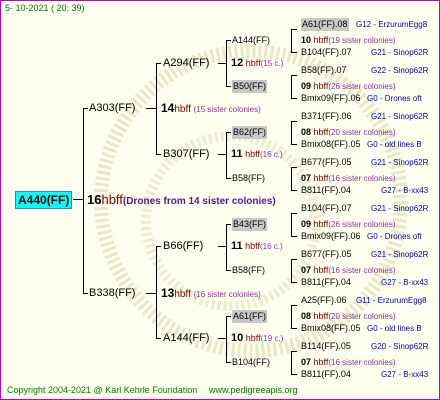 The image size is (440, 400). What do you see at coordinates (227, 294) in the screenshot?
I see `parent-note: (16 sister colonies)` at bounding box center [227, 294].